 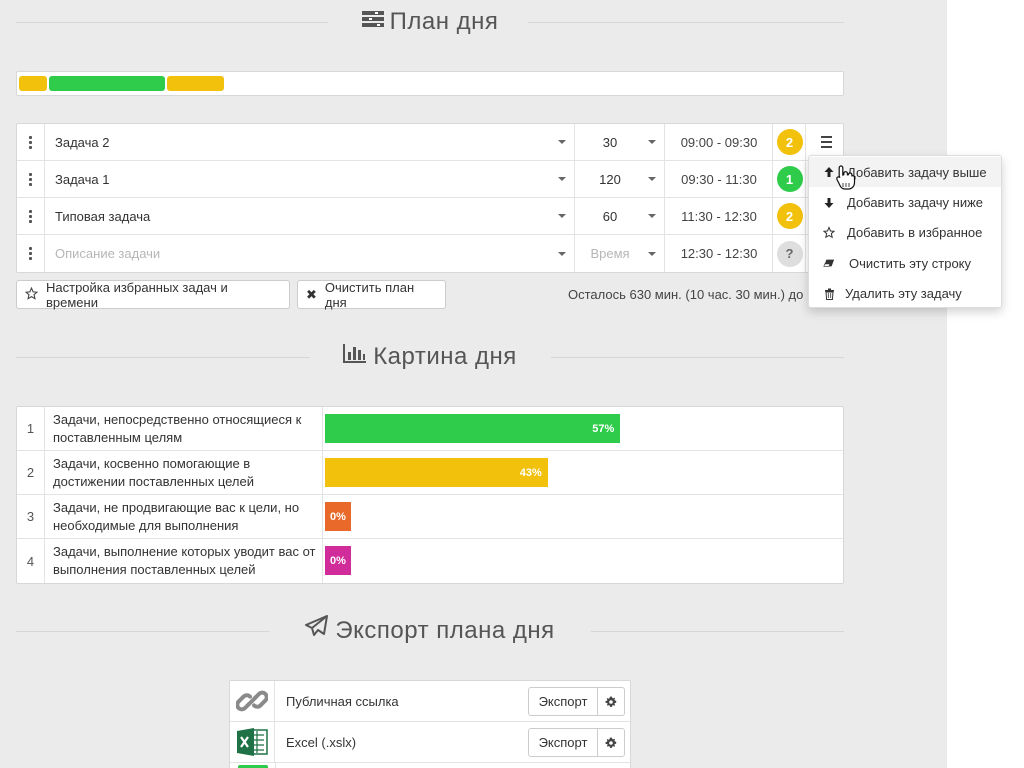 I want to click on menu-item-label: Добавить в избранное, so click(x=915, y=233).